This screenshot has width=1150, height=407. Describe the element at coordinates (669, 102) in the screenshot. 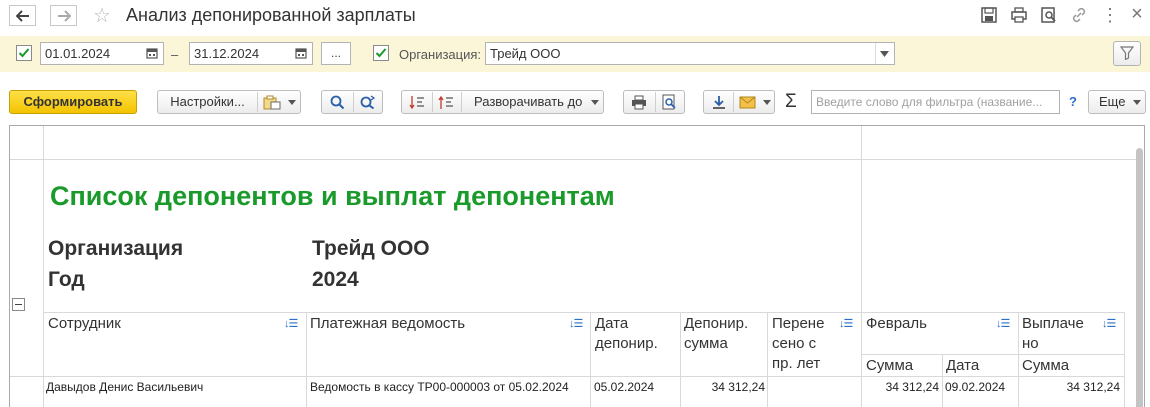

I see `print-preview-icon` at that location.